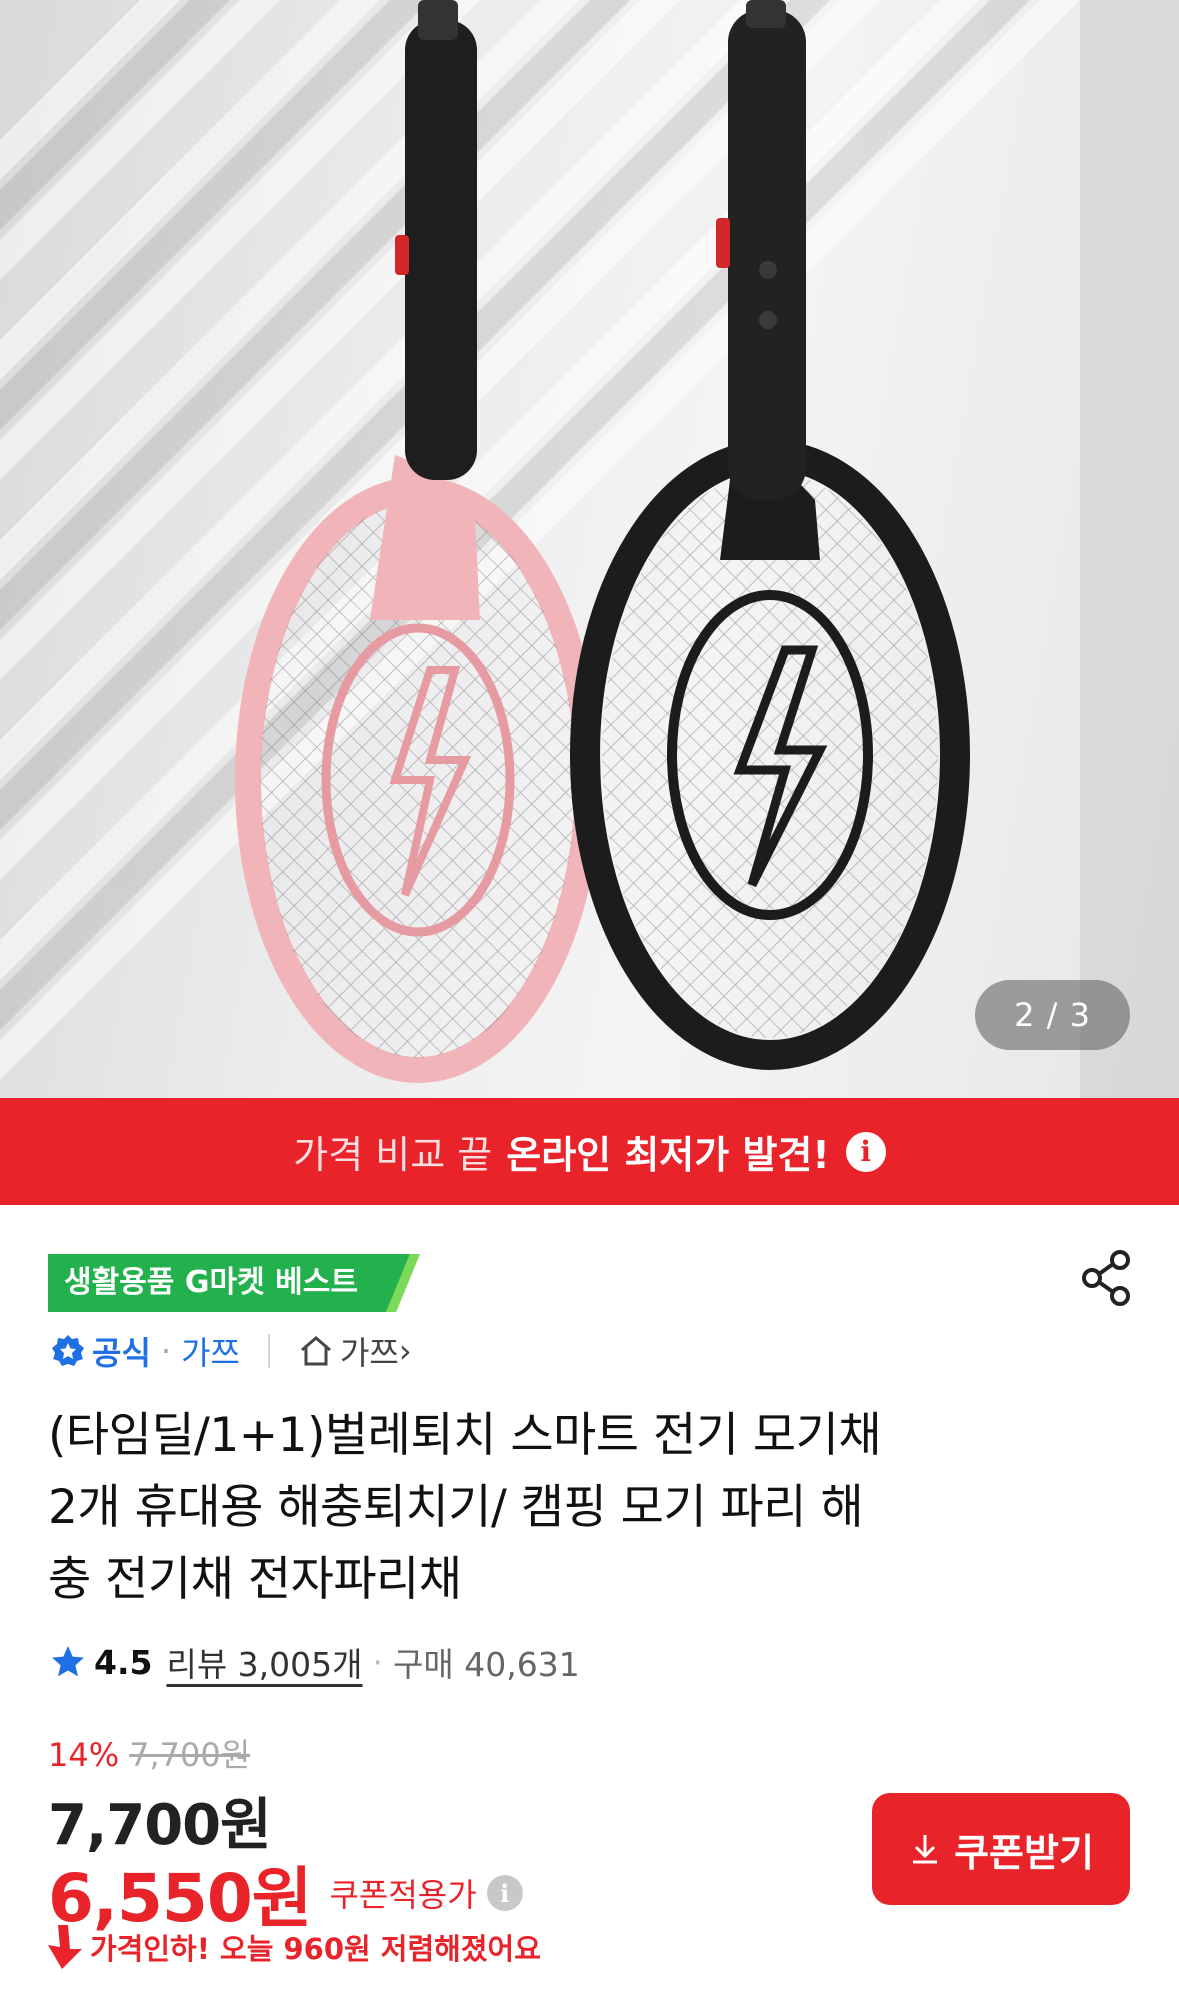  What do you see at coordinates (84, 1755) in the screenshot?
I see `discount-percent: 14%` at bounding box center [84, 1755].